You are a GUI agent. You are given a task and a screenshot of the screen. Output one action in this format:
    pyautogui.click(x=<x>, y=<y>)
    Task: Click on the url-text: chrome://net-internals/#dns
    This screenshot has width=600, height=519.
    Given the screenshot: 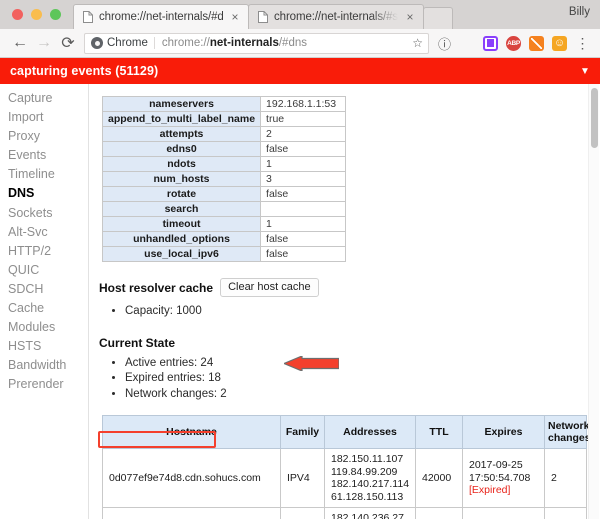 What is the action you would take?
    pyautogui.click(x=285, y=43)
    